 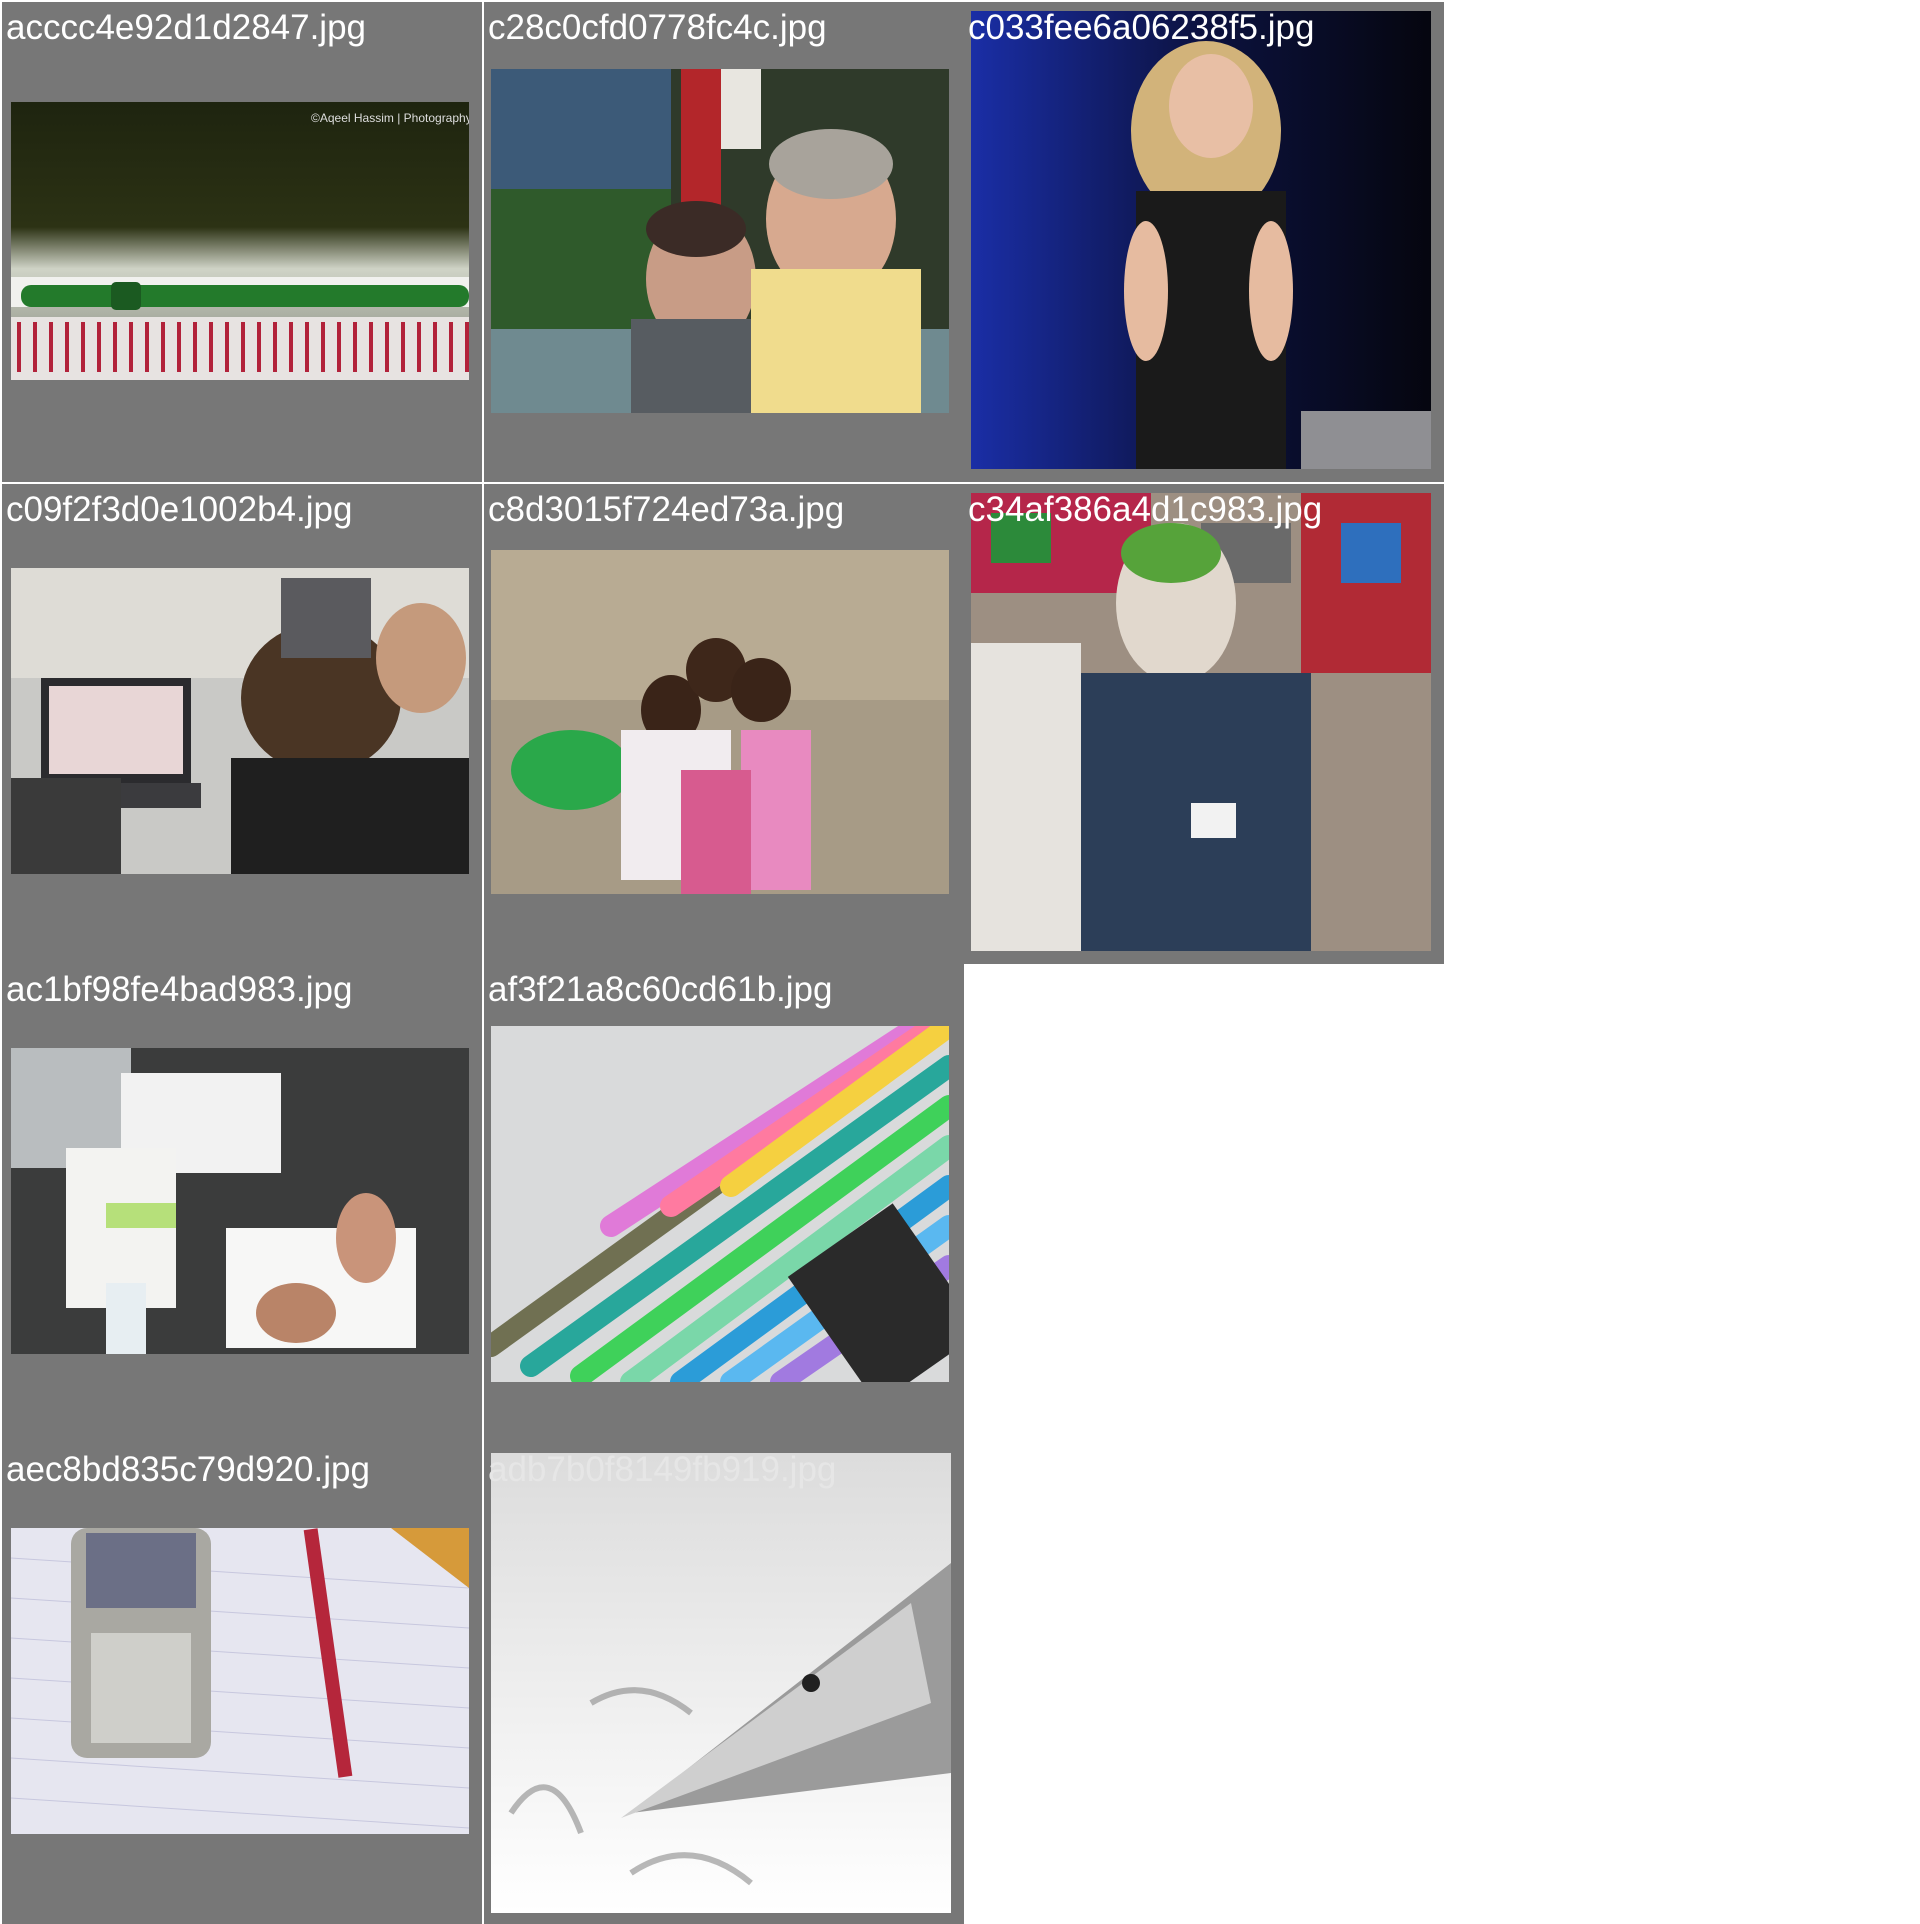 What do you see at coordinates (188, 1469) in the screenshot?
I see `thumbnail-filename: aec8bd835c79d920.jpg` at bounding box center [188, 1469].